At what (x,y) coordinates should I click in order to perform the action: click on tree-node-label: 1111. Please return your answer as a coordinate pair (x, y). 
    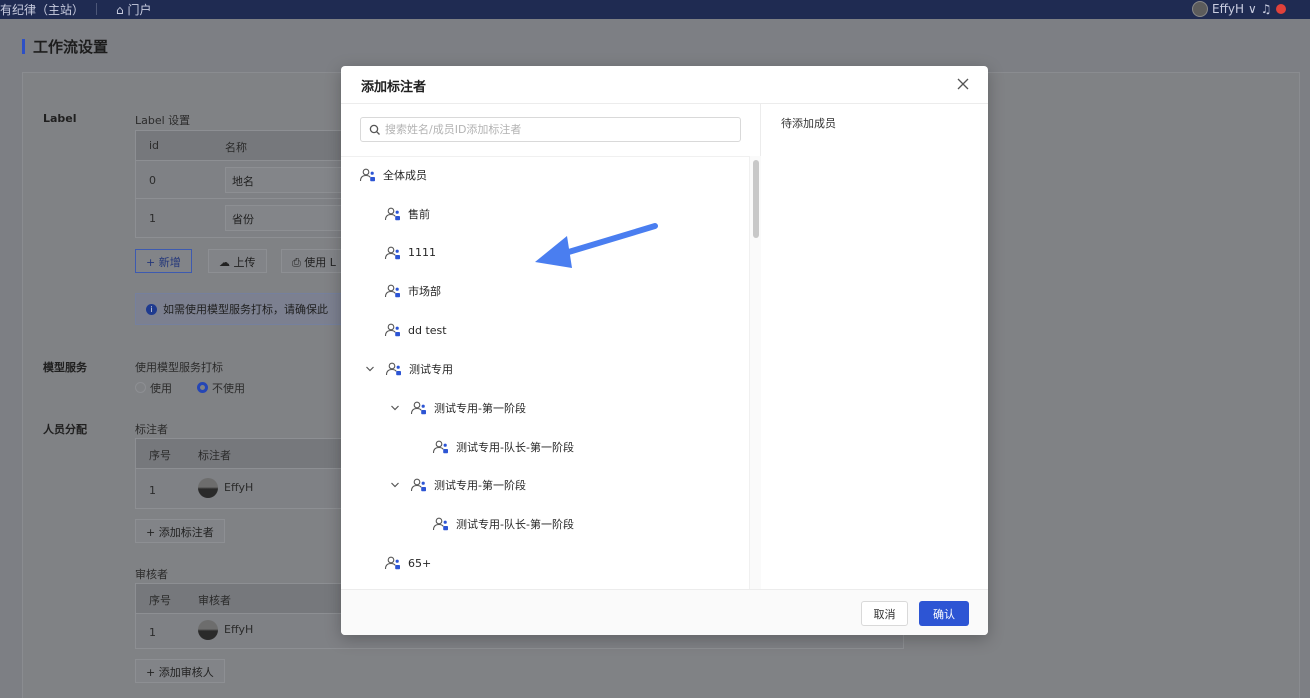
    Looking at the image, I should click on (422, 253).